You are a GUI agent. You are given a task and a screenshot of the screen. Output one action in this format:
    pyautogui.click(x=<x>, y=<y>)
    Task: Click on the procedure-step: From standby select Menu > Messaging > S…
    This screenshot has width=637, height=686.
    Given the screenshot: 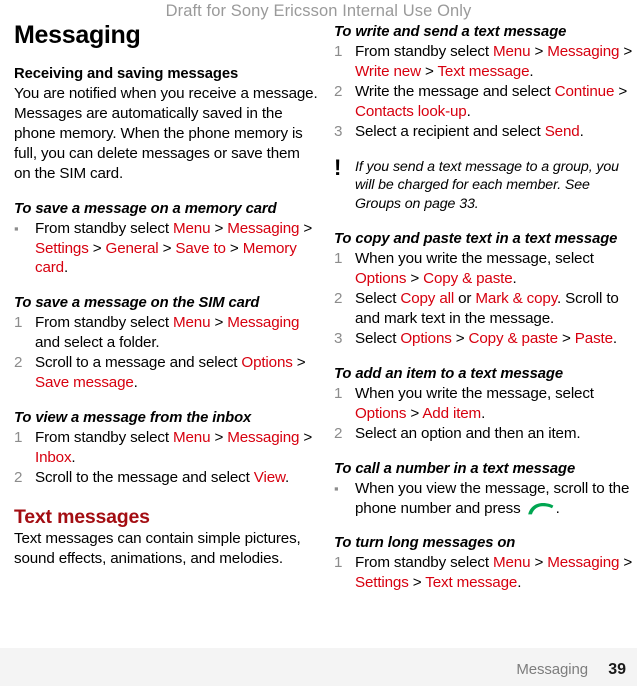 What is the action you would take?
    pyautogui.click(x=166, y=249)
    